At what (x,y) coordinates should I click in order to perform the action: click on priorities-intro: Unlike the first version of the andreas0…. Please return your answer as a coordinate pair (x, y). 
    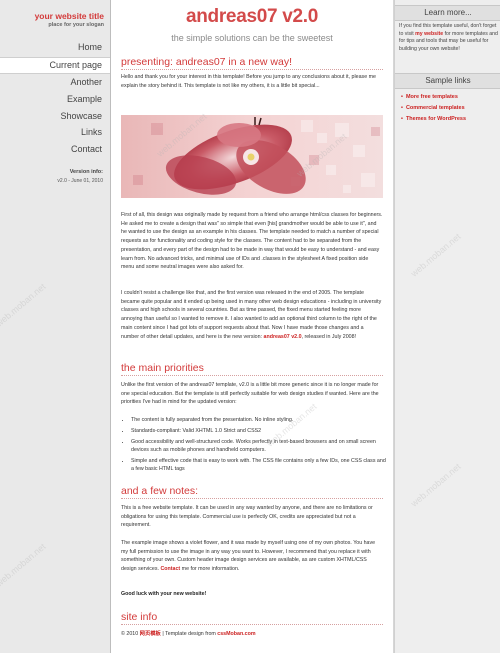
    Looking at the image, I should click on (250, 394).